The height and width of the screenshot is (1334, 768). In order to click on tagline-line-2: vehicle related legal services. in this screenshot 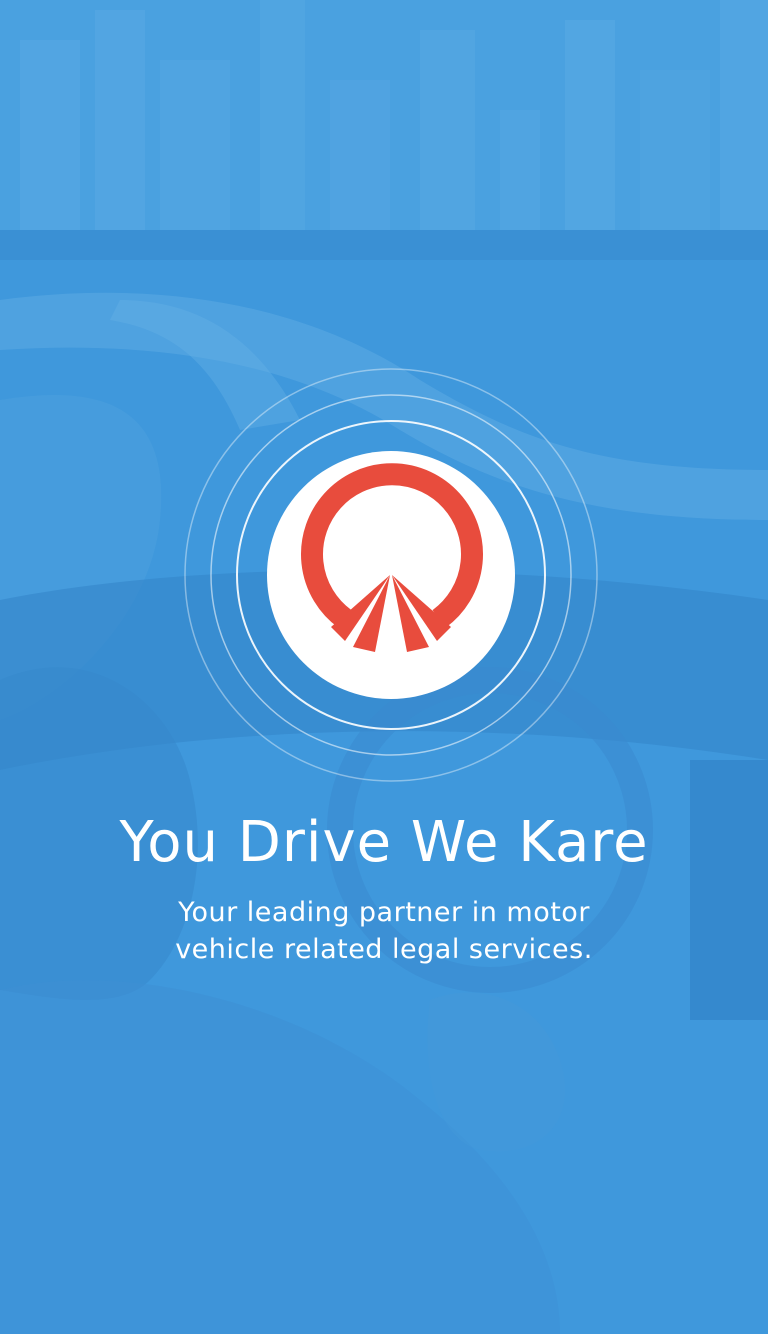, I will do `click(384, 949)`.